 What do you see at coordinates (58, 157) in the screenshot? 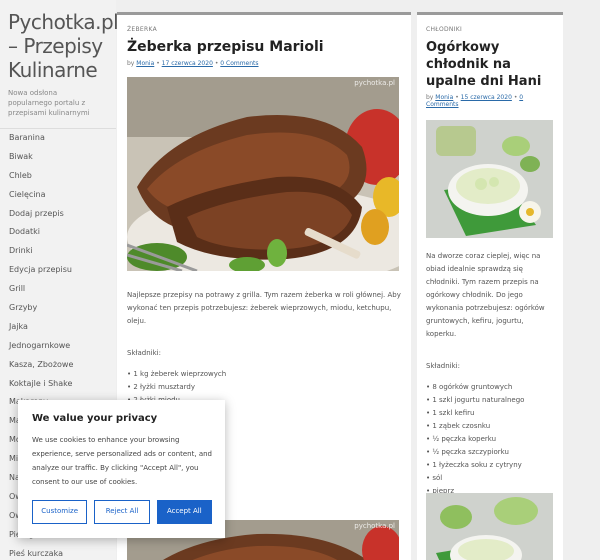
I see `category-link: Biwak` at bounding box center [58, 157].